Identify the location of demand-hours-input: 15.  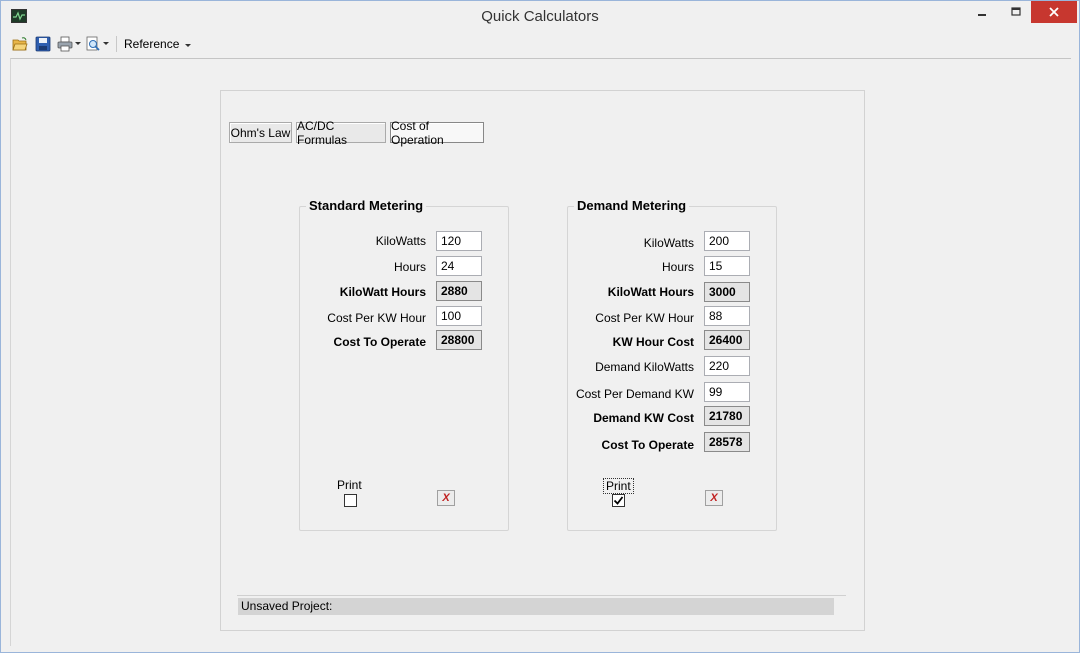
(727, 266).